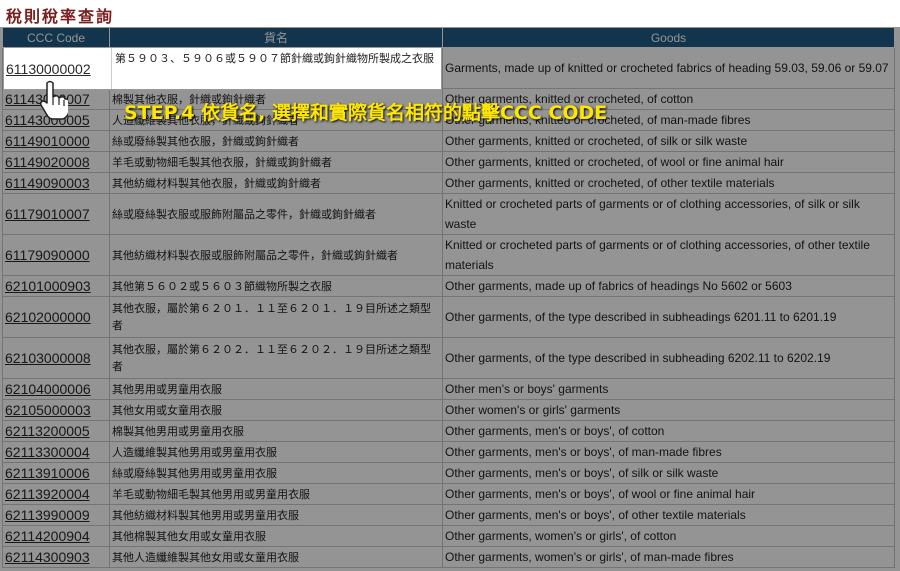 The height and width of the screenshot is (571, 900). Describe the element at coordinates (276, 410) in the screenshot. I see `goods-name-cell: 其他女用或女童用衣服` at that location.